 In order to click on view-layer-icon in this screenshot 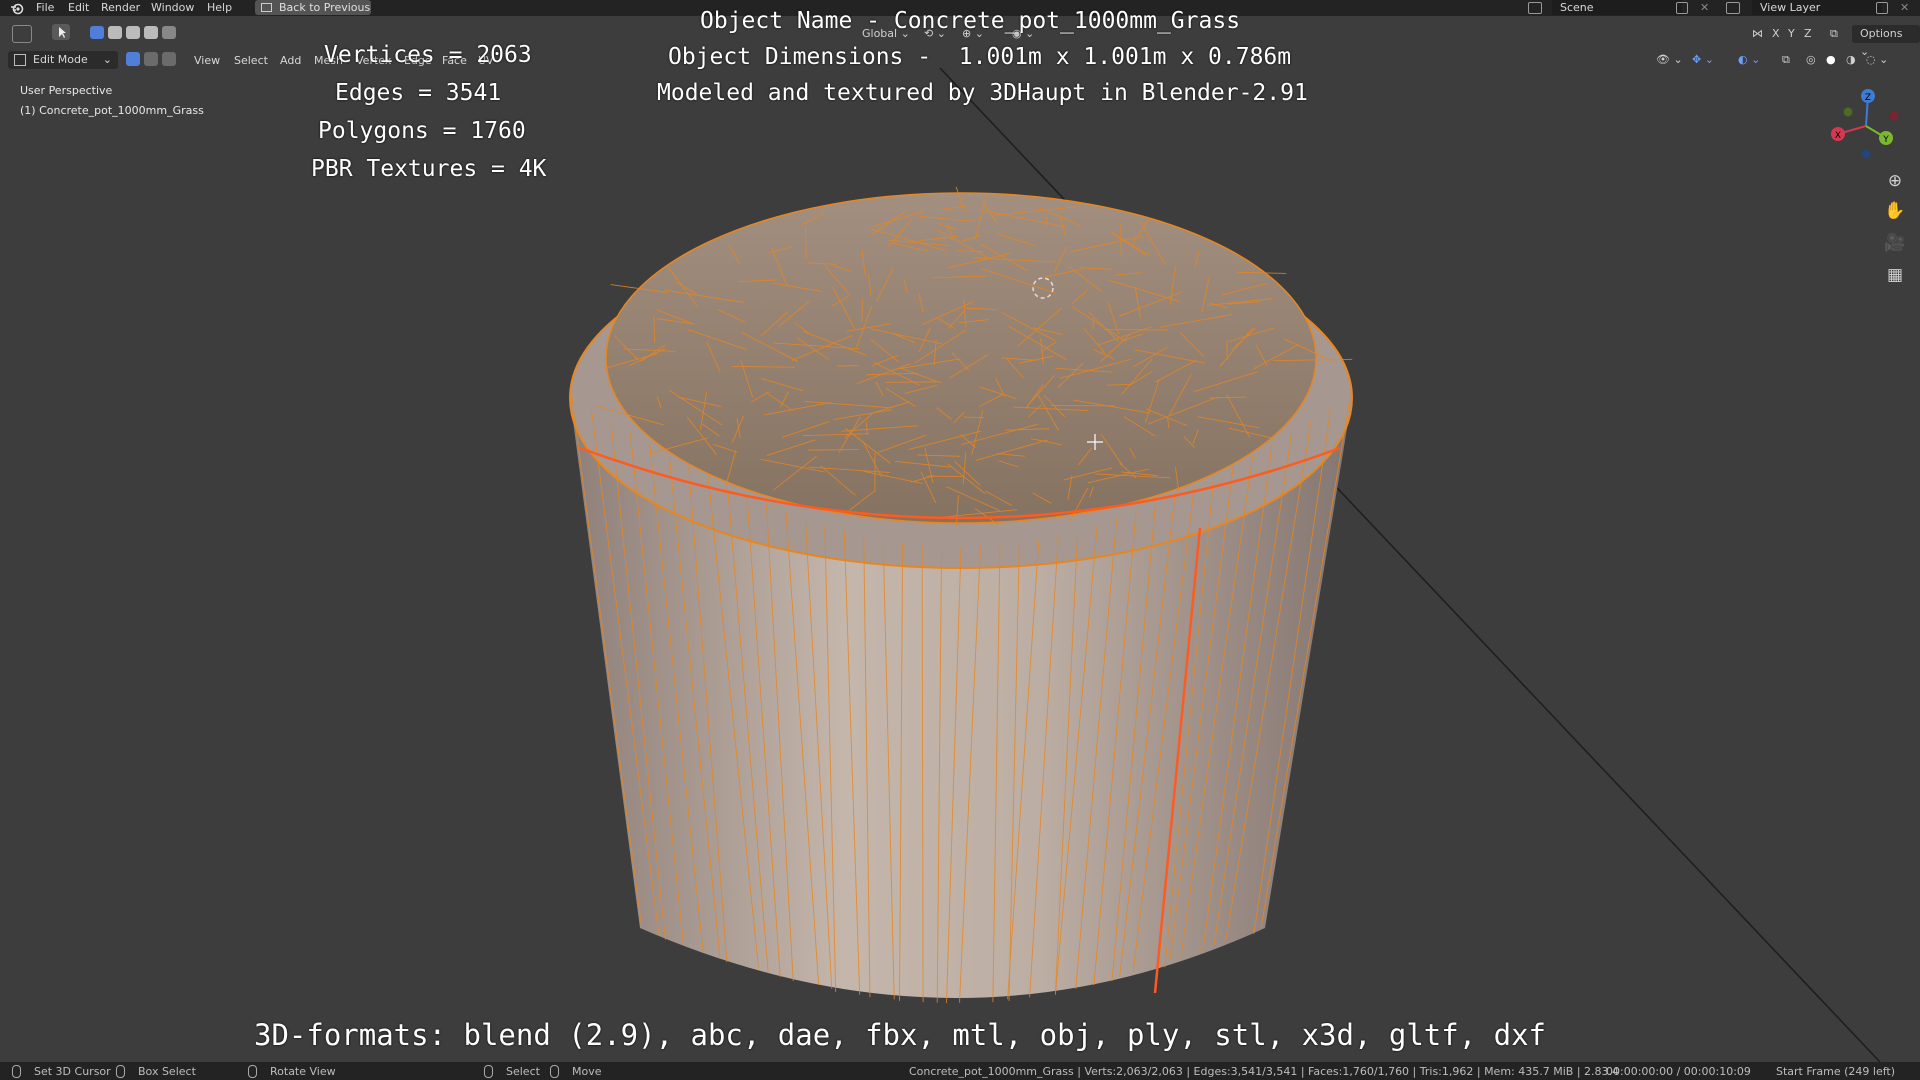, I will do `click(1733, 8)`.